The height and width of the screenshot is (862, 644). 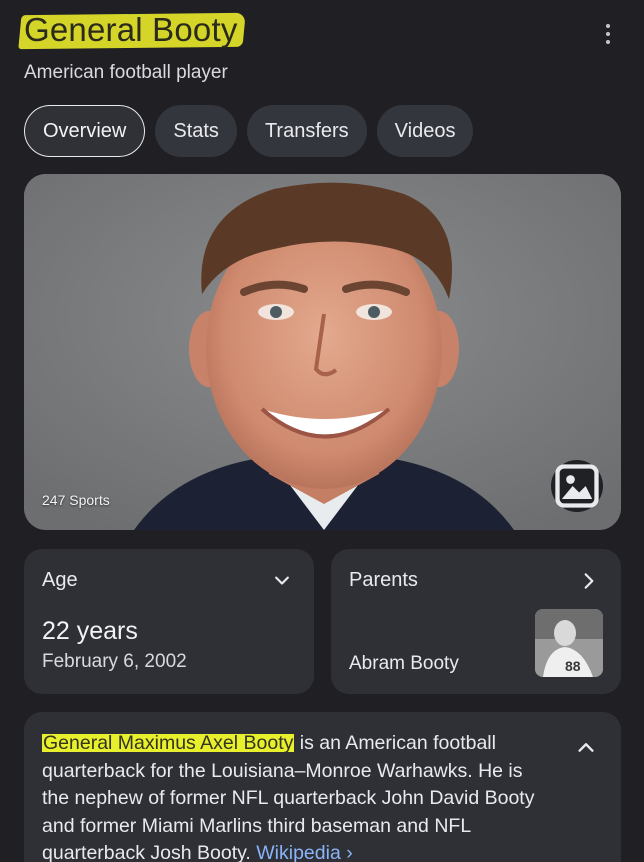 I want to click on birth-date: February 6, 2002, so click(x=114, y=661).